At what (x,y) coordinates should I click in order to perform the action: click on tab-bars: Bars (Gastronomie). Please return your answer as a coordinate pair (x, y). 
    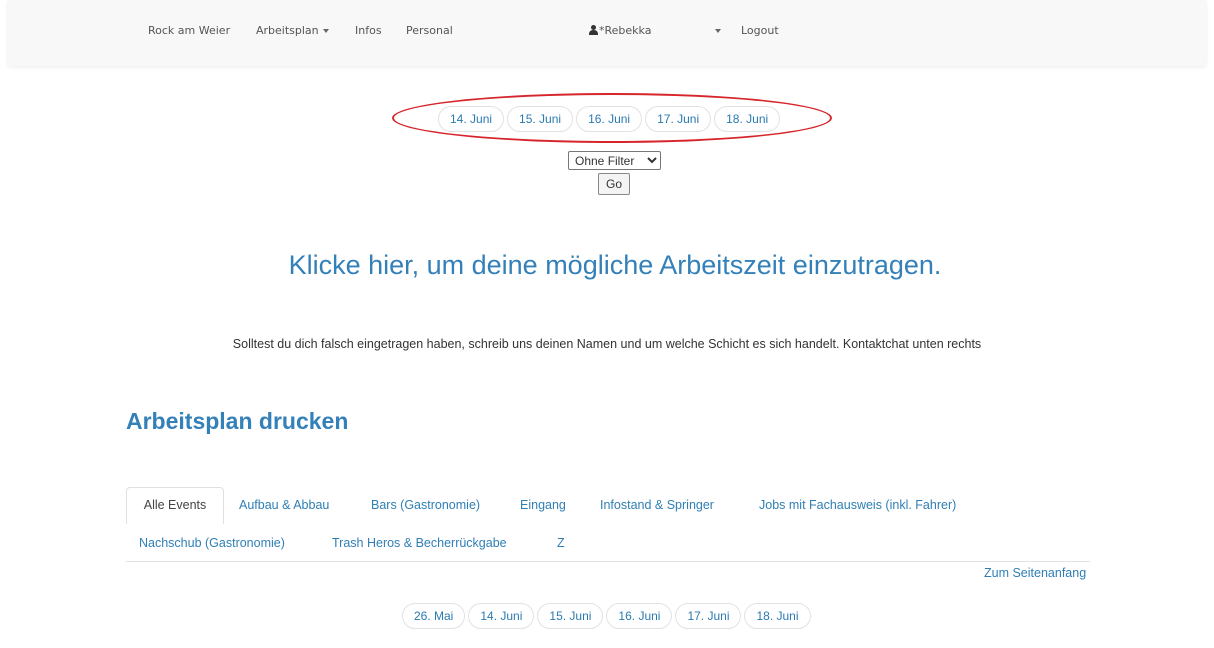
    Looking at the image, I should click on (425, 505).